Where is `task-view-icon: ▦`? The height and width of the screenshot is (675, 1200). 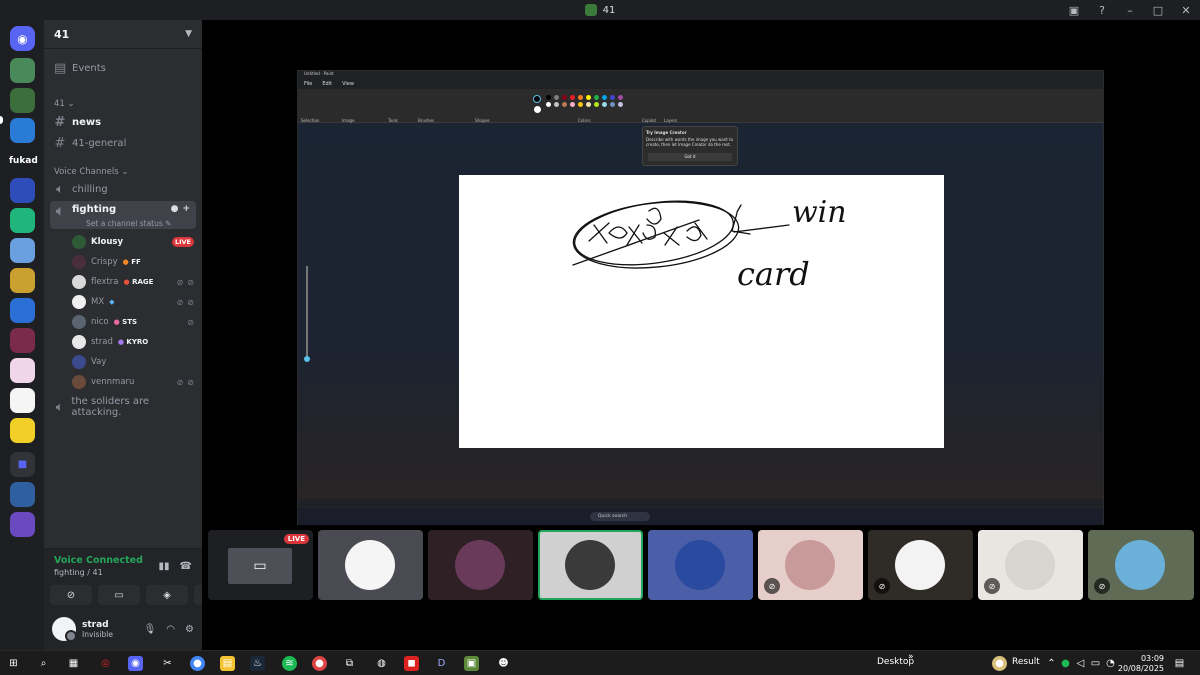
task-view-icon: ▦ is located at coordinates (73, 663).